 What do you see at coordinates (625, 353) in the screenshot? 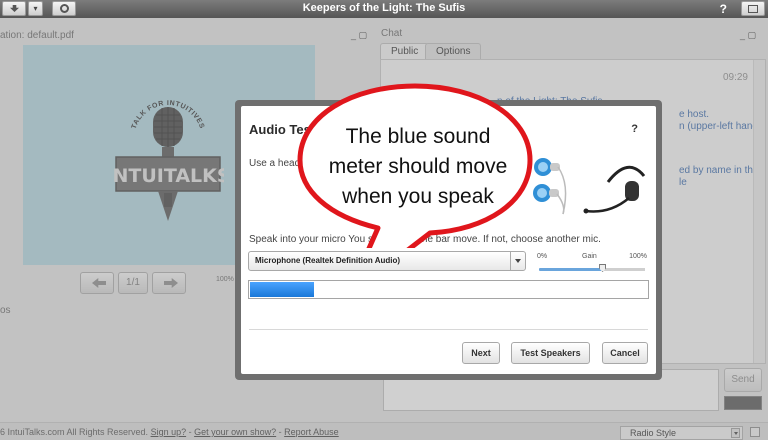
I see `cancel-button: Cancel` at bounding box center [625, 353].